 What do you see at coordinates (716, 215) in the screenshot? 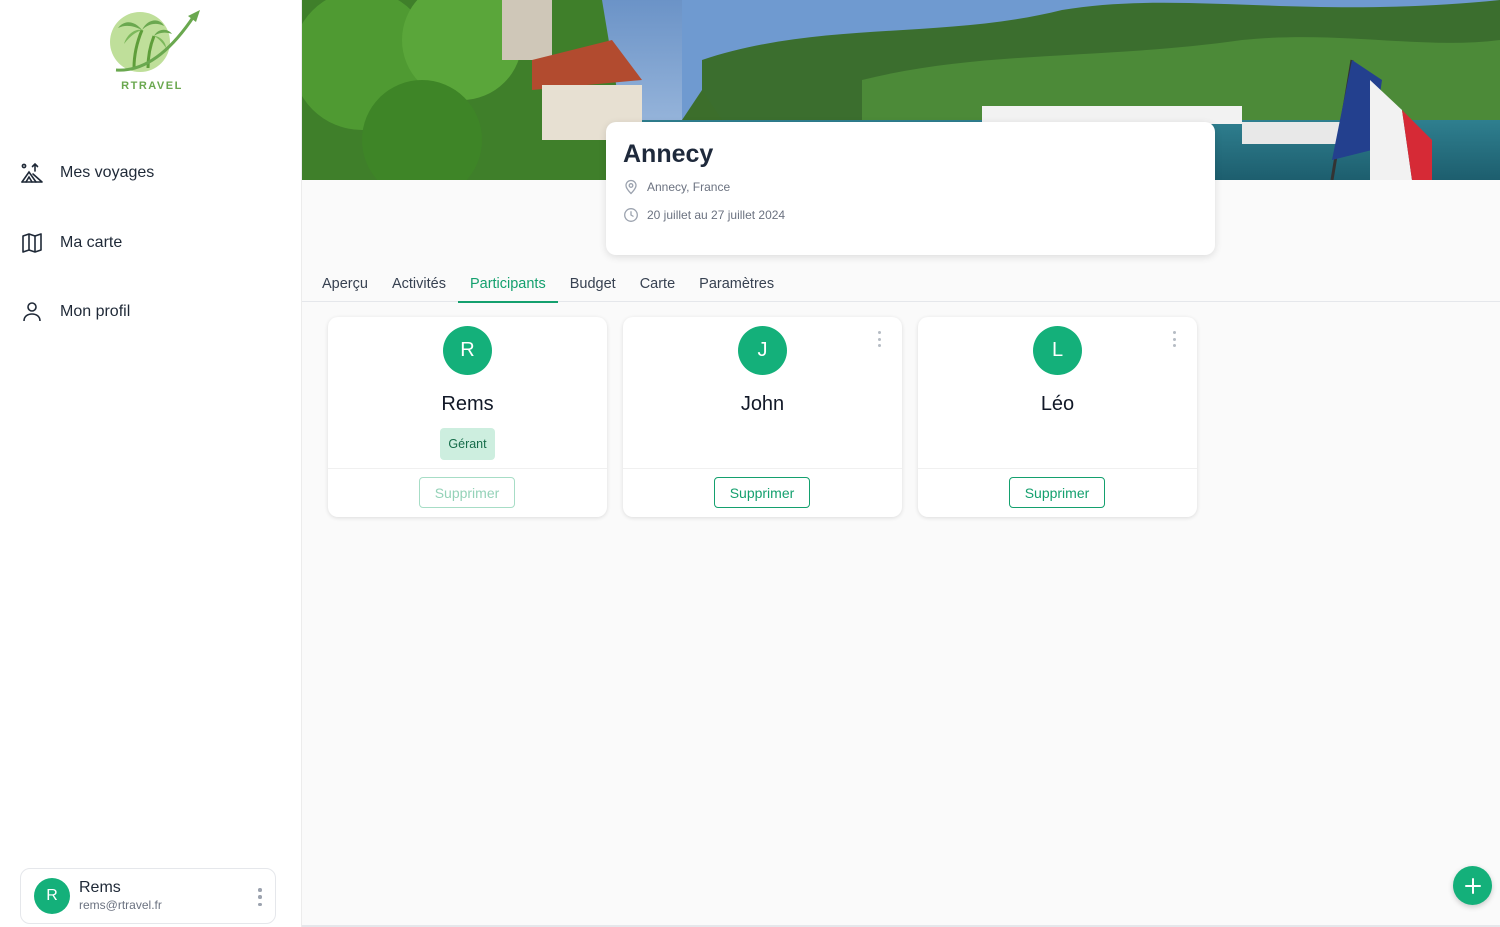
I see `trip-dates-text: 20 juillet au 27 juillet 2024` at bounding box center [716, 215].